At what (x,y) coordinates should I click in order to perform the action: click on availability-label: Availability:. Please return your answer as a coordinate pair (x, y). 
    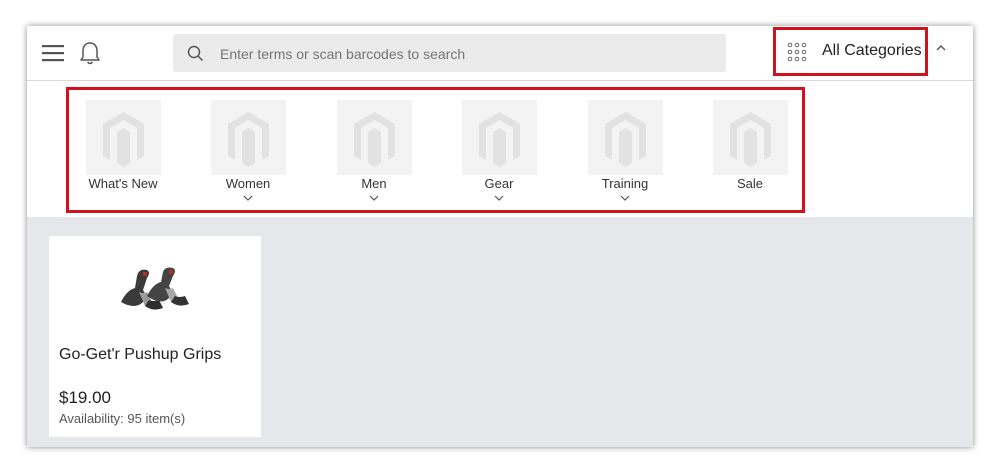
    Looking at the image, I should click on (91, 418).